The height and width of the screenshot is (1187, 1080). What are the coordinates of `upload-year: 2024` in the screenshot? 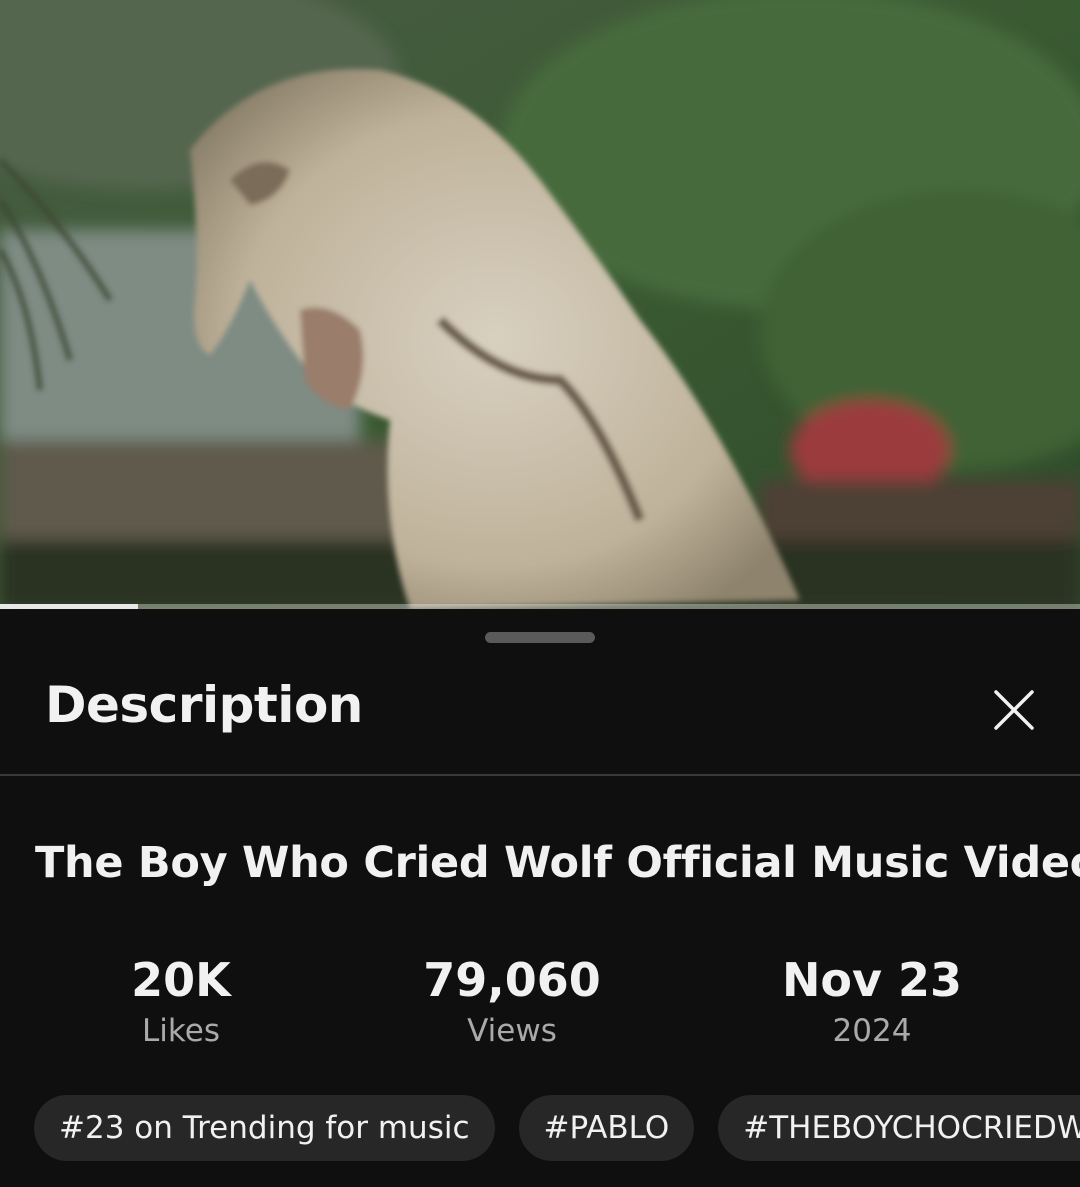 It's located at (872, 1031).